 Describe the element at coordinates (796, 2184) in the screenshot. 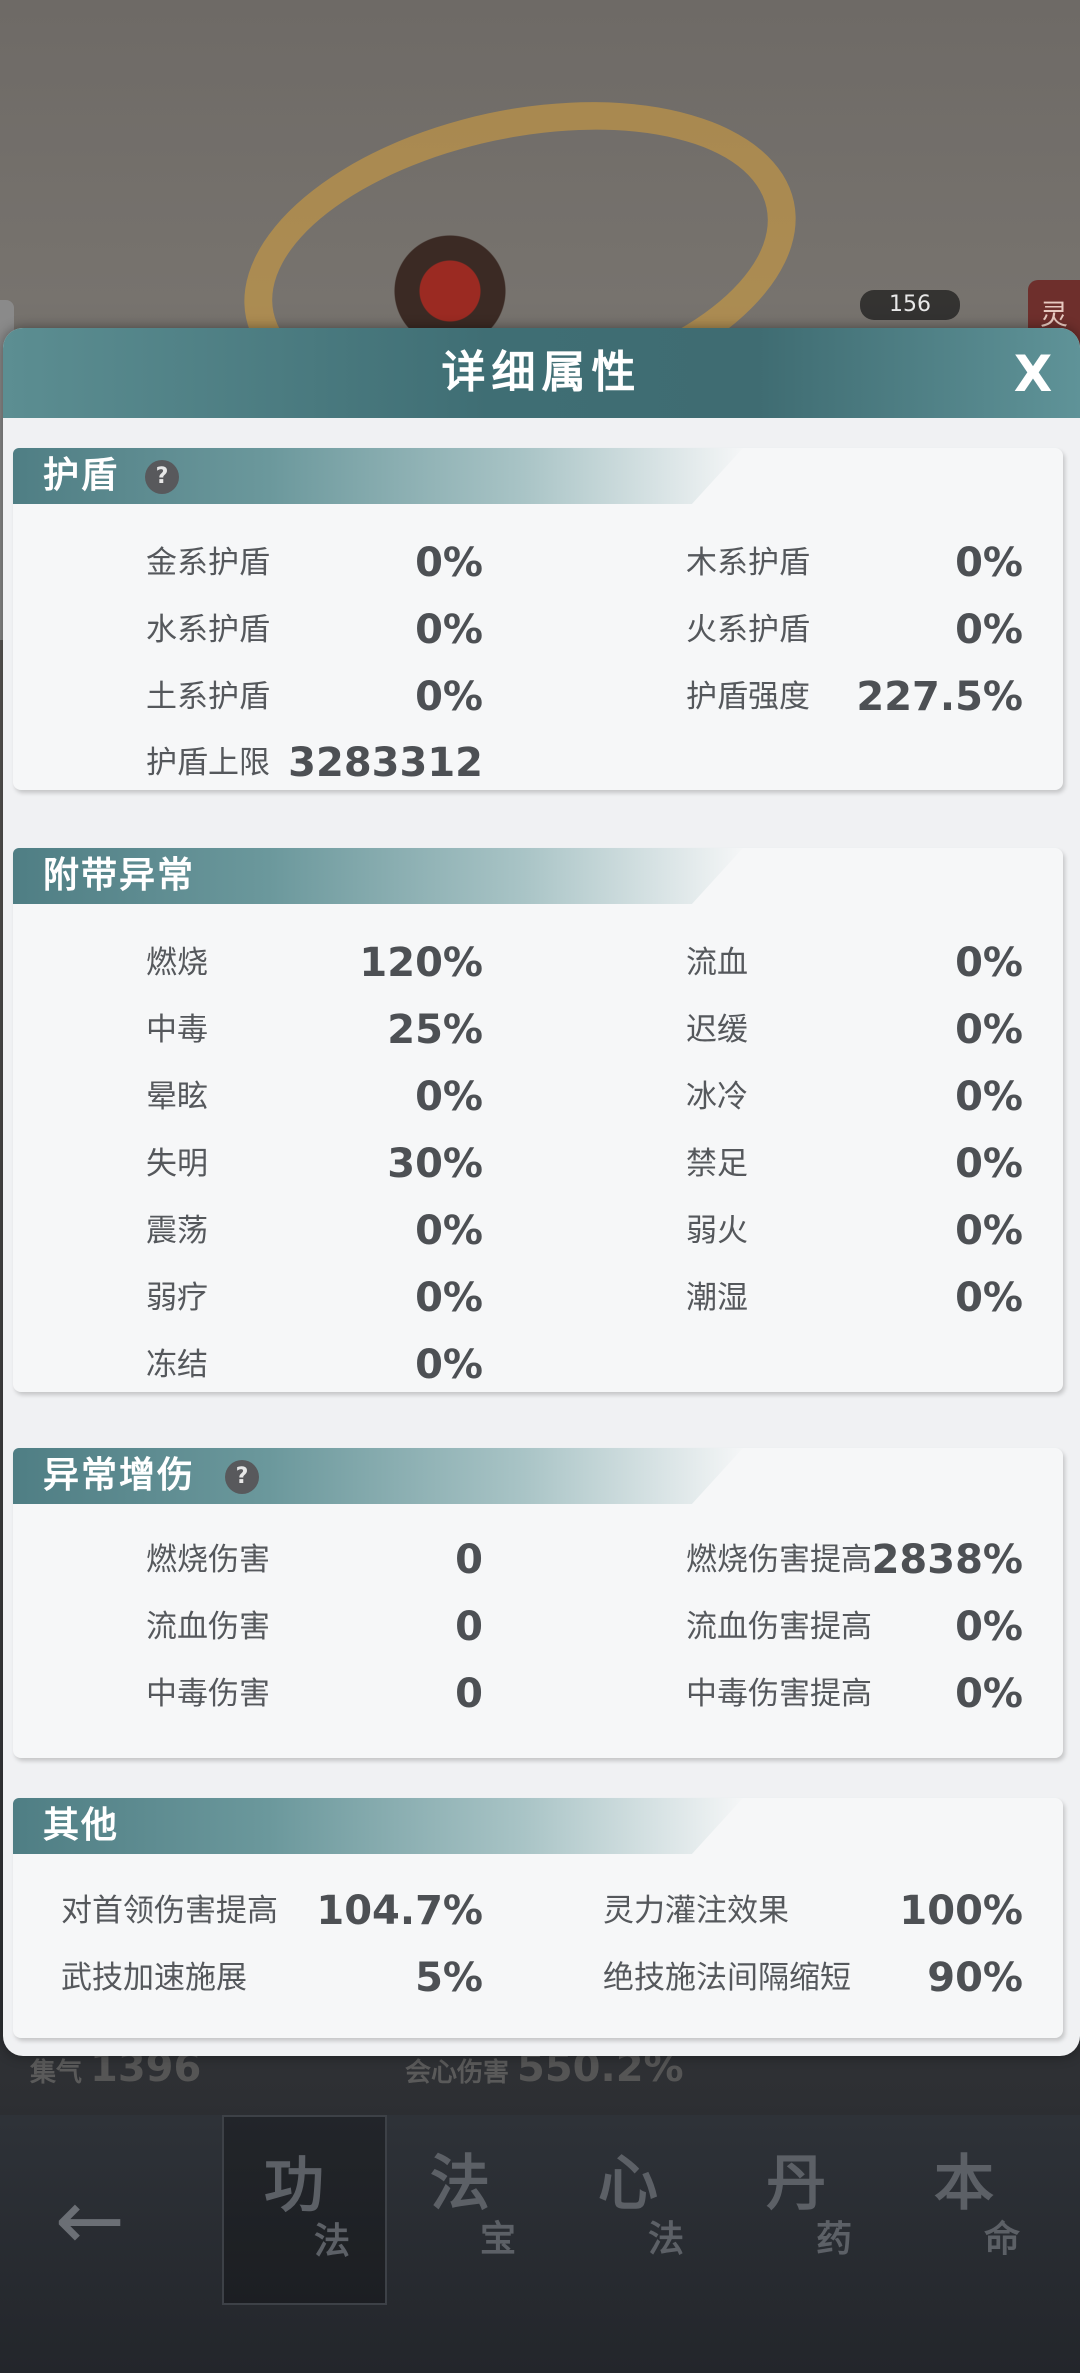

I see `tab-danyao-big: 丹` at that location.